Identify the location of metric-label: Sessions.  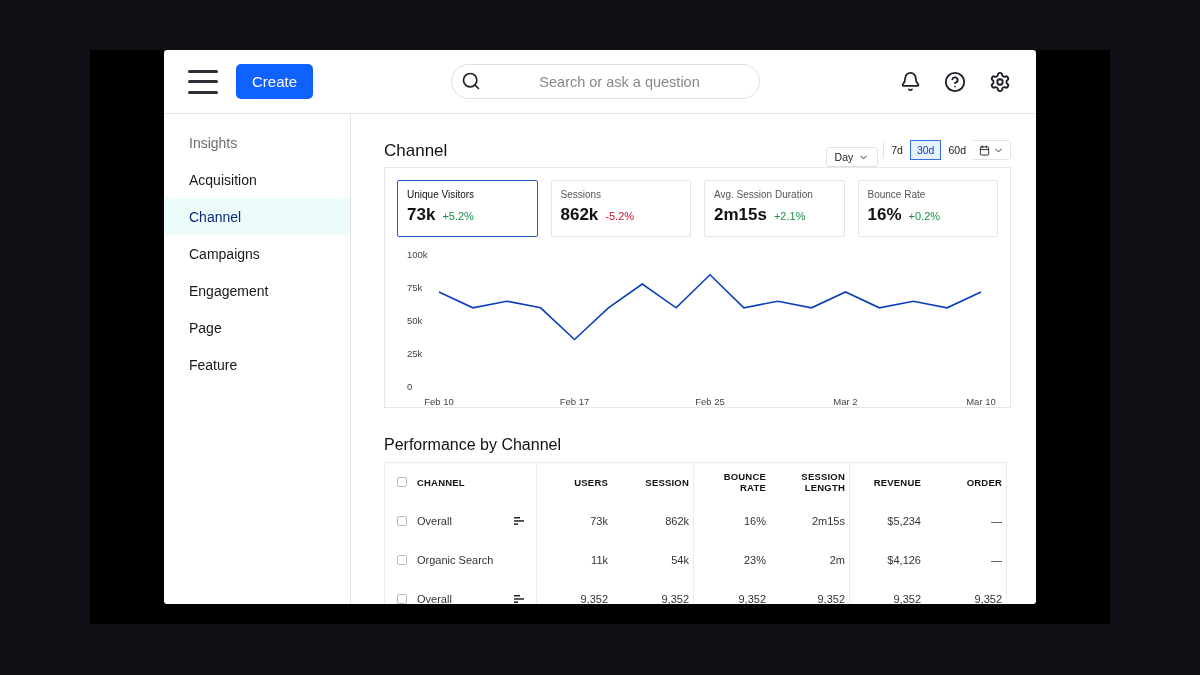
(581, 194).